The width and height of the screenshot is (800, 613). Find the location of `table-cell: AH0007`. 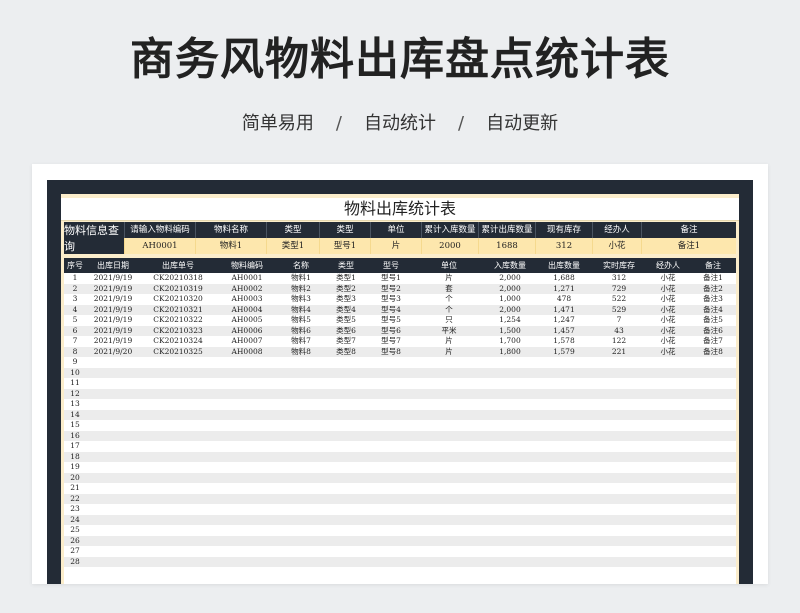

table-cell: AH0007 is located at coordinates (247, 341).